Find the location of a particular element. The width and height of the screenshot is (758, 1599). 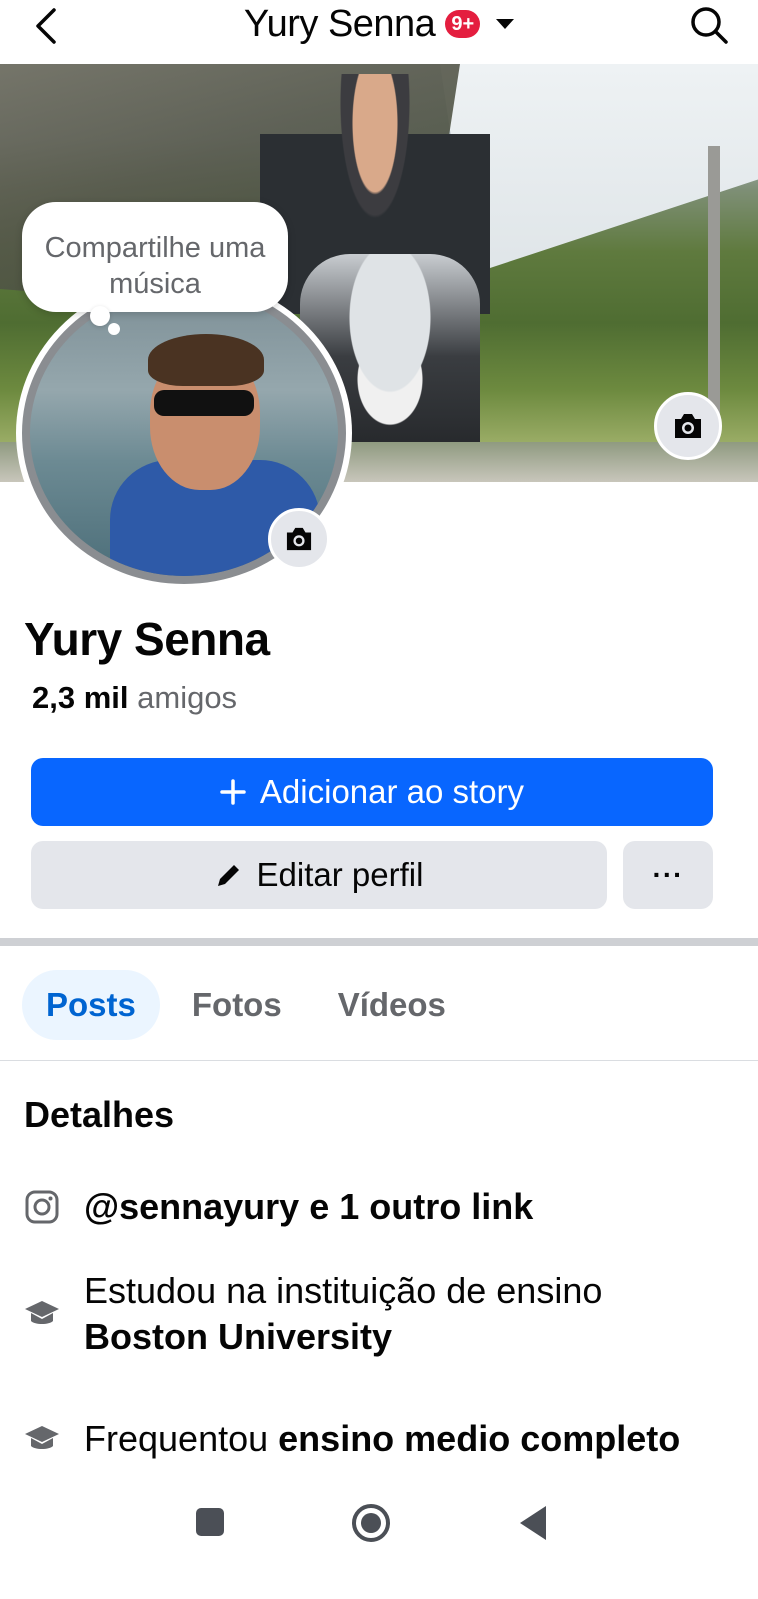

detail-instagram: @sennayury e 1 outro link is located at coordinates (277, 1207).